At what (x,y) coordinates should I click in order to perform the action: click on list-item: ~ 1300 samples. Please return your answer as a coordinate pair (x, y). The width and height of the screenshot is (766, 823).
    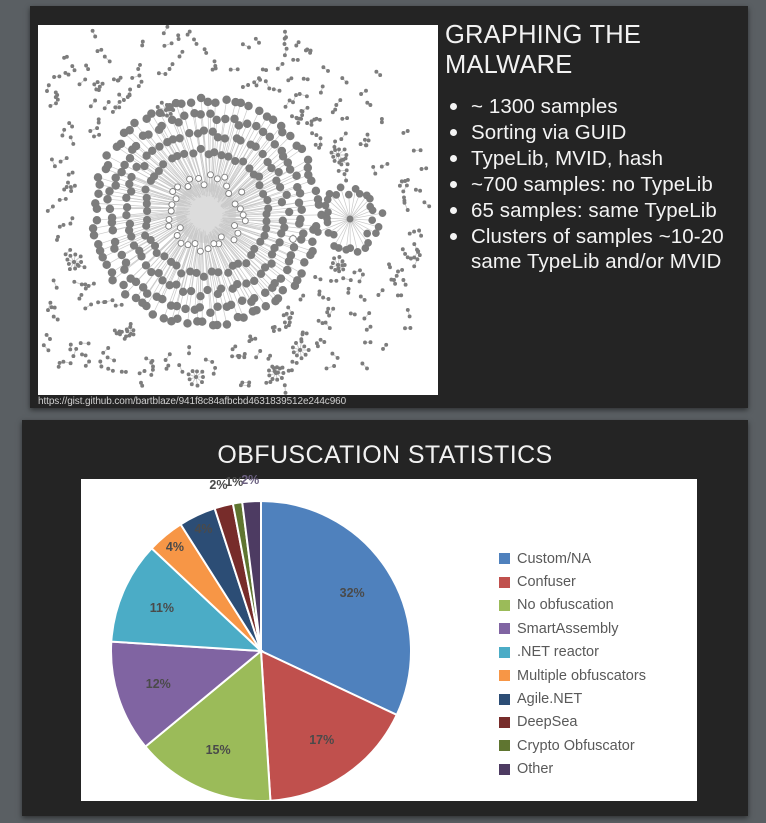
    Looking at the image, I should click on (592, 106).